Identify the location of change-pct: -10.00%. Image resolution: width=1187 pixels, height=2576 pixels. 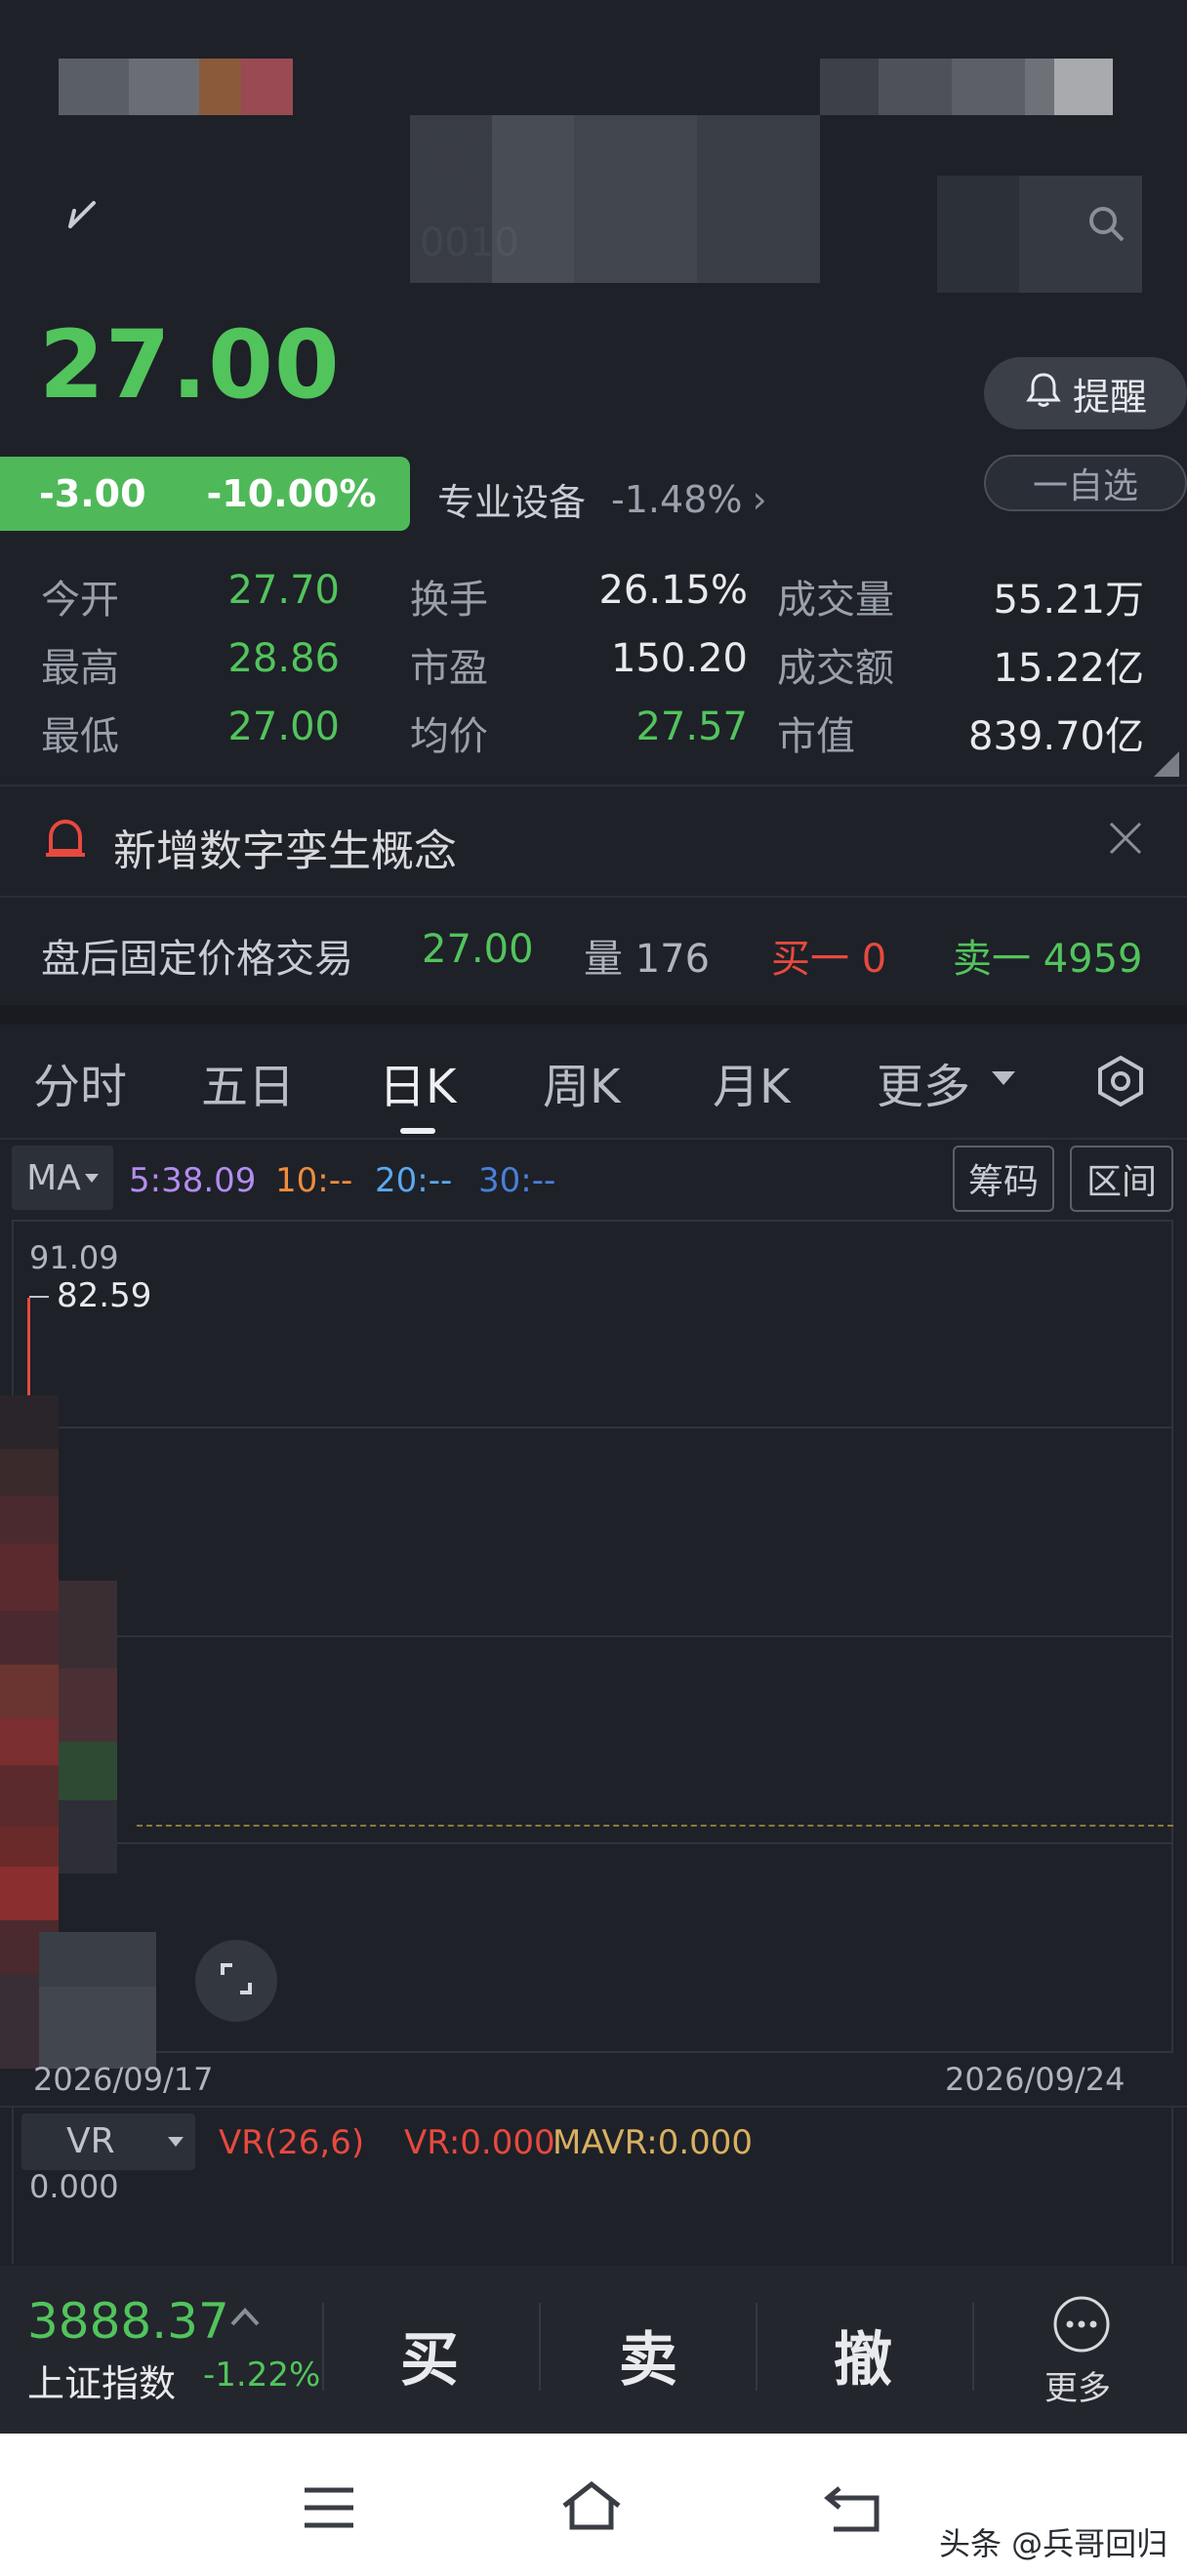
(291, 493).